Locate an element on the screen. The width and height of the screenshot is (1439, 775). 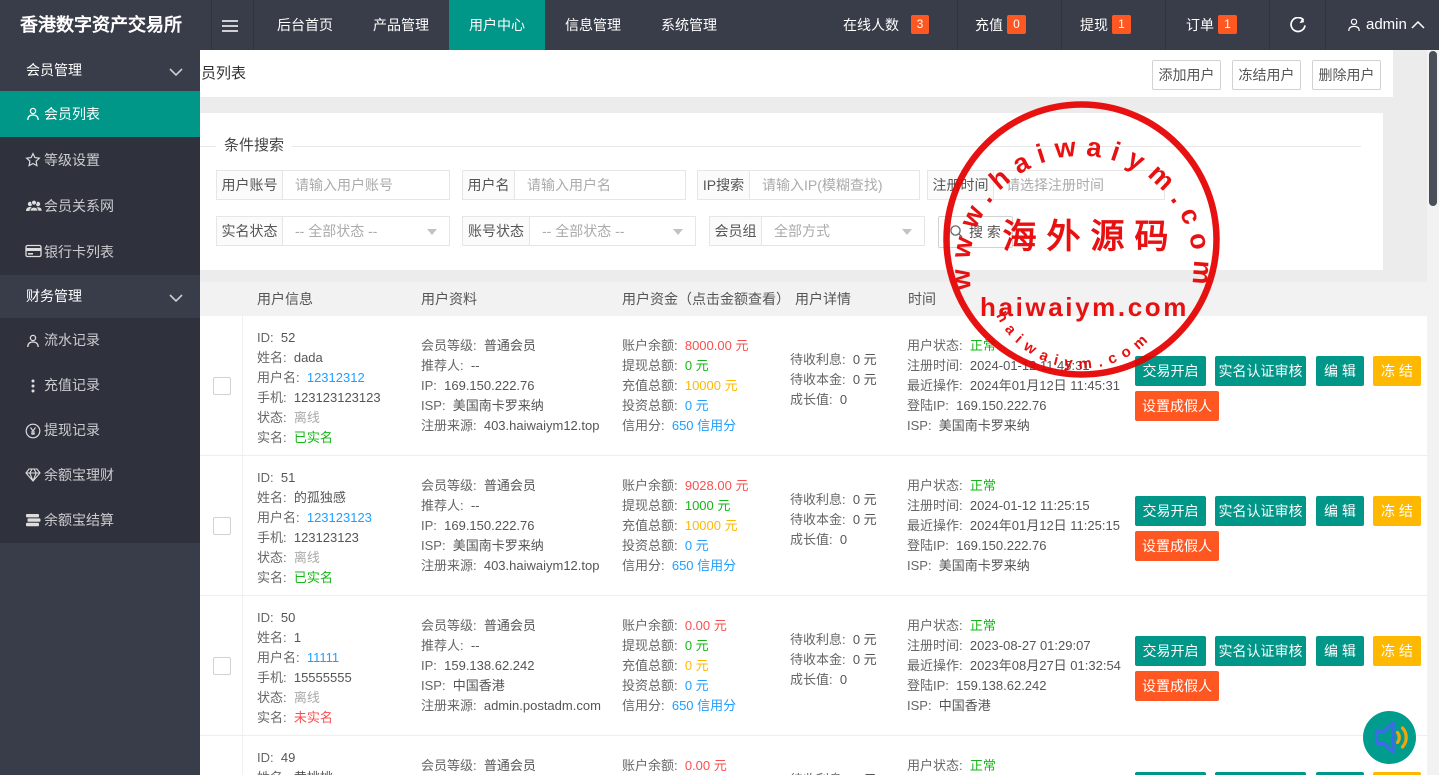
svg-text: 海外源码 is located at coordinates (1091, 237).